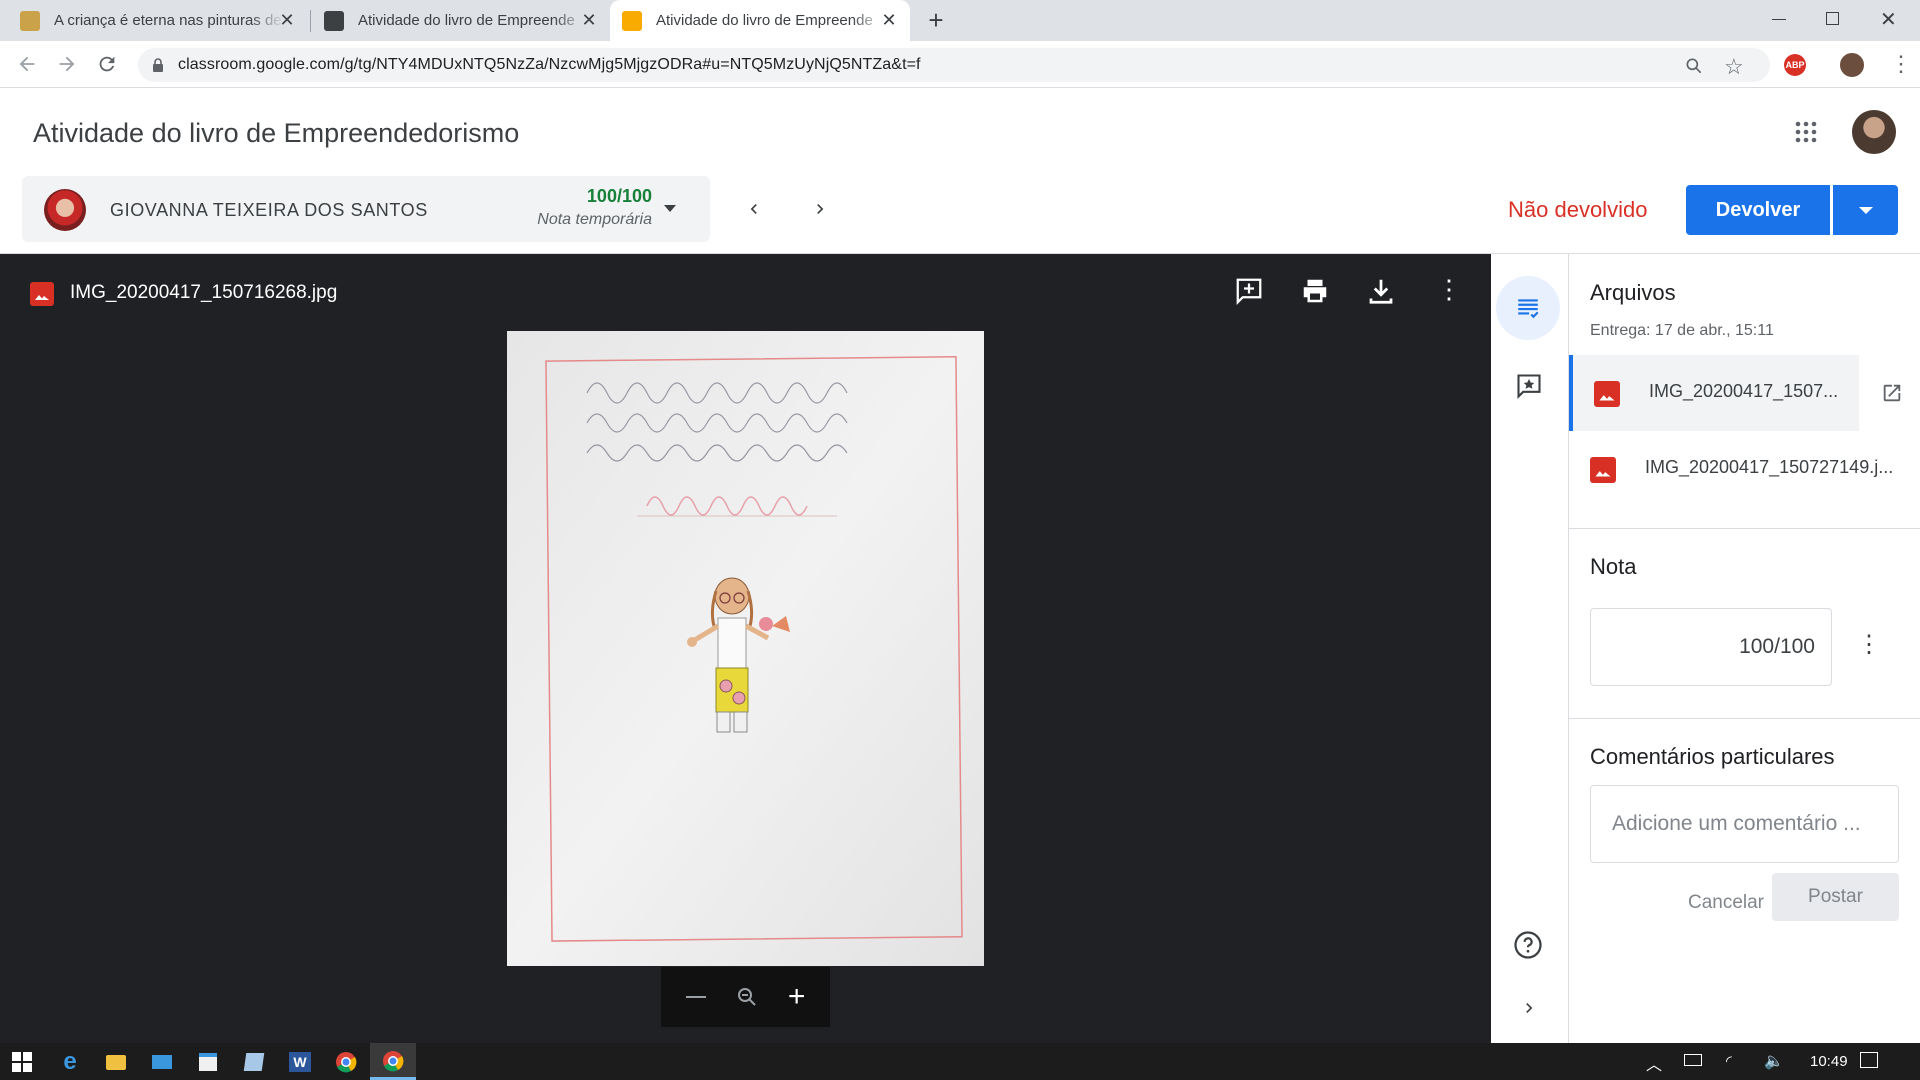  Describe the element at coordinates (1774, 1061) in the screenshot. I see `volume-icon: 🔈` at that location.